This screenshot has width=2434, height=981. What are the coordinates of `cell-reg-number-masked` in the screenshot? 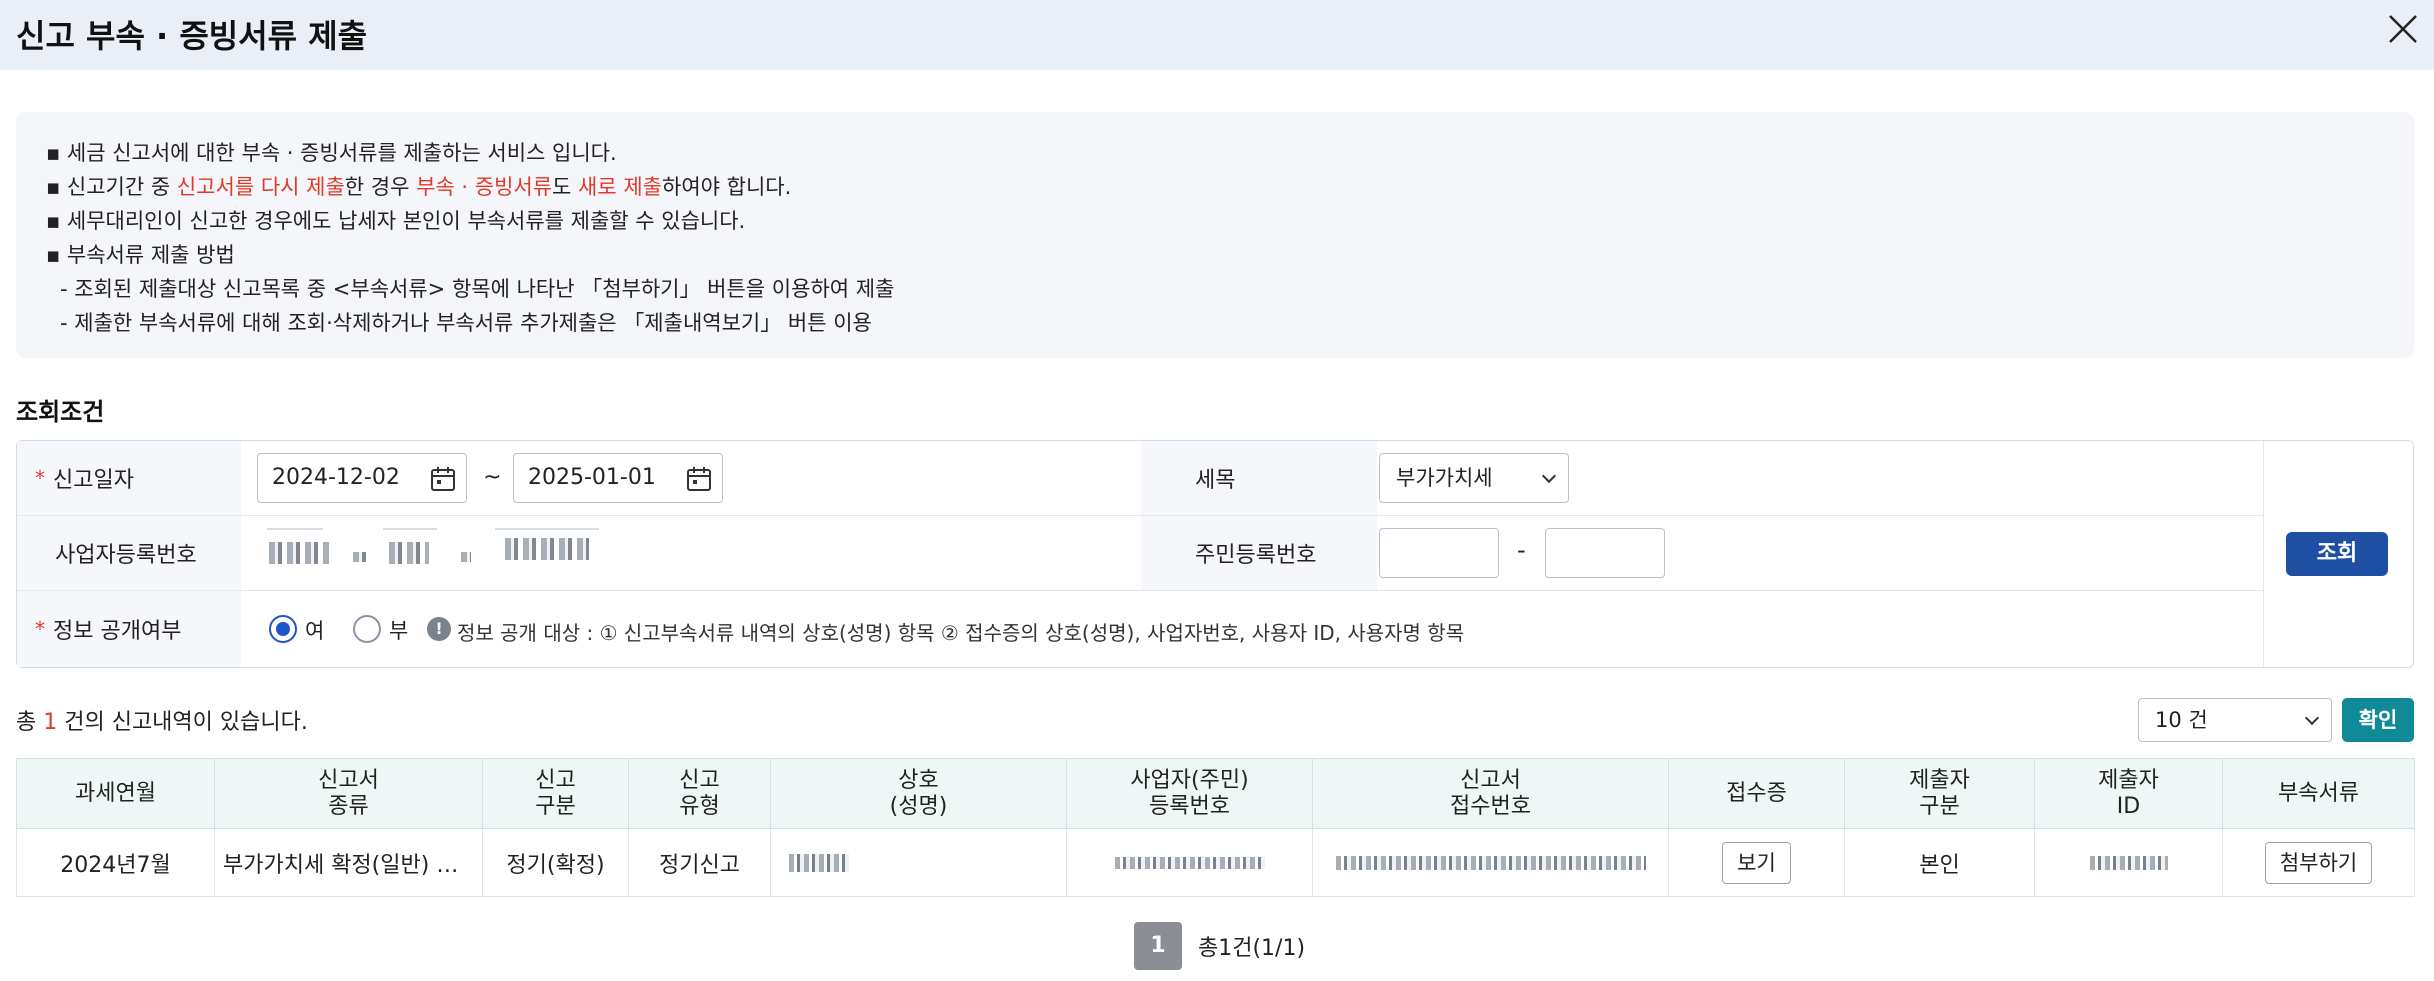 It's located at (1189, 862).